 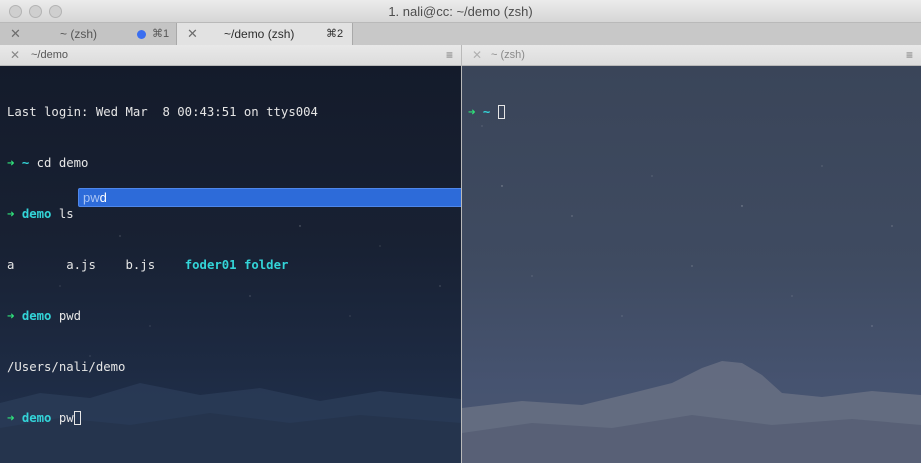 I want to click on suggestion-completion-part: d, so click(x=103, y=197).